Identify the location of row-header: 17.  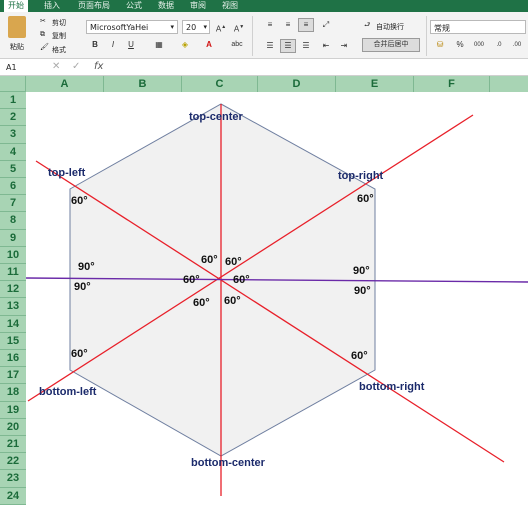
(13, 376).